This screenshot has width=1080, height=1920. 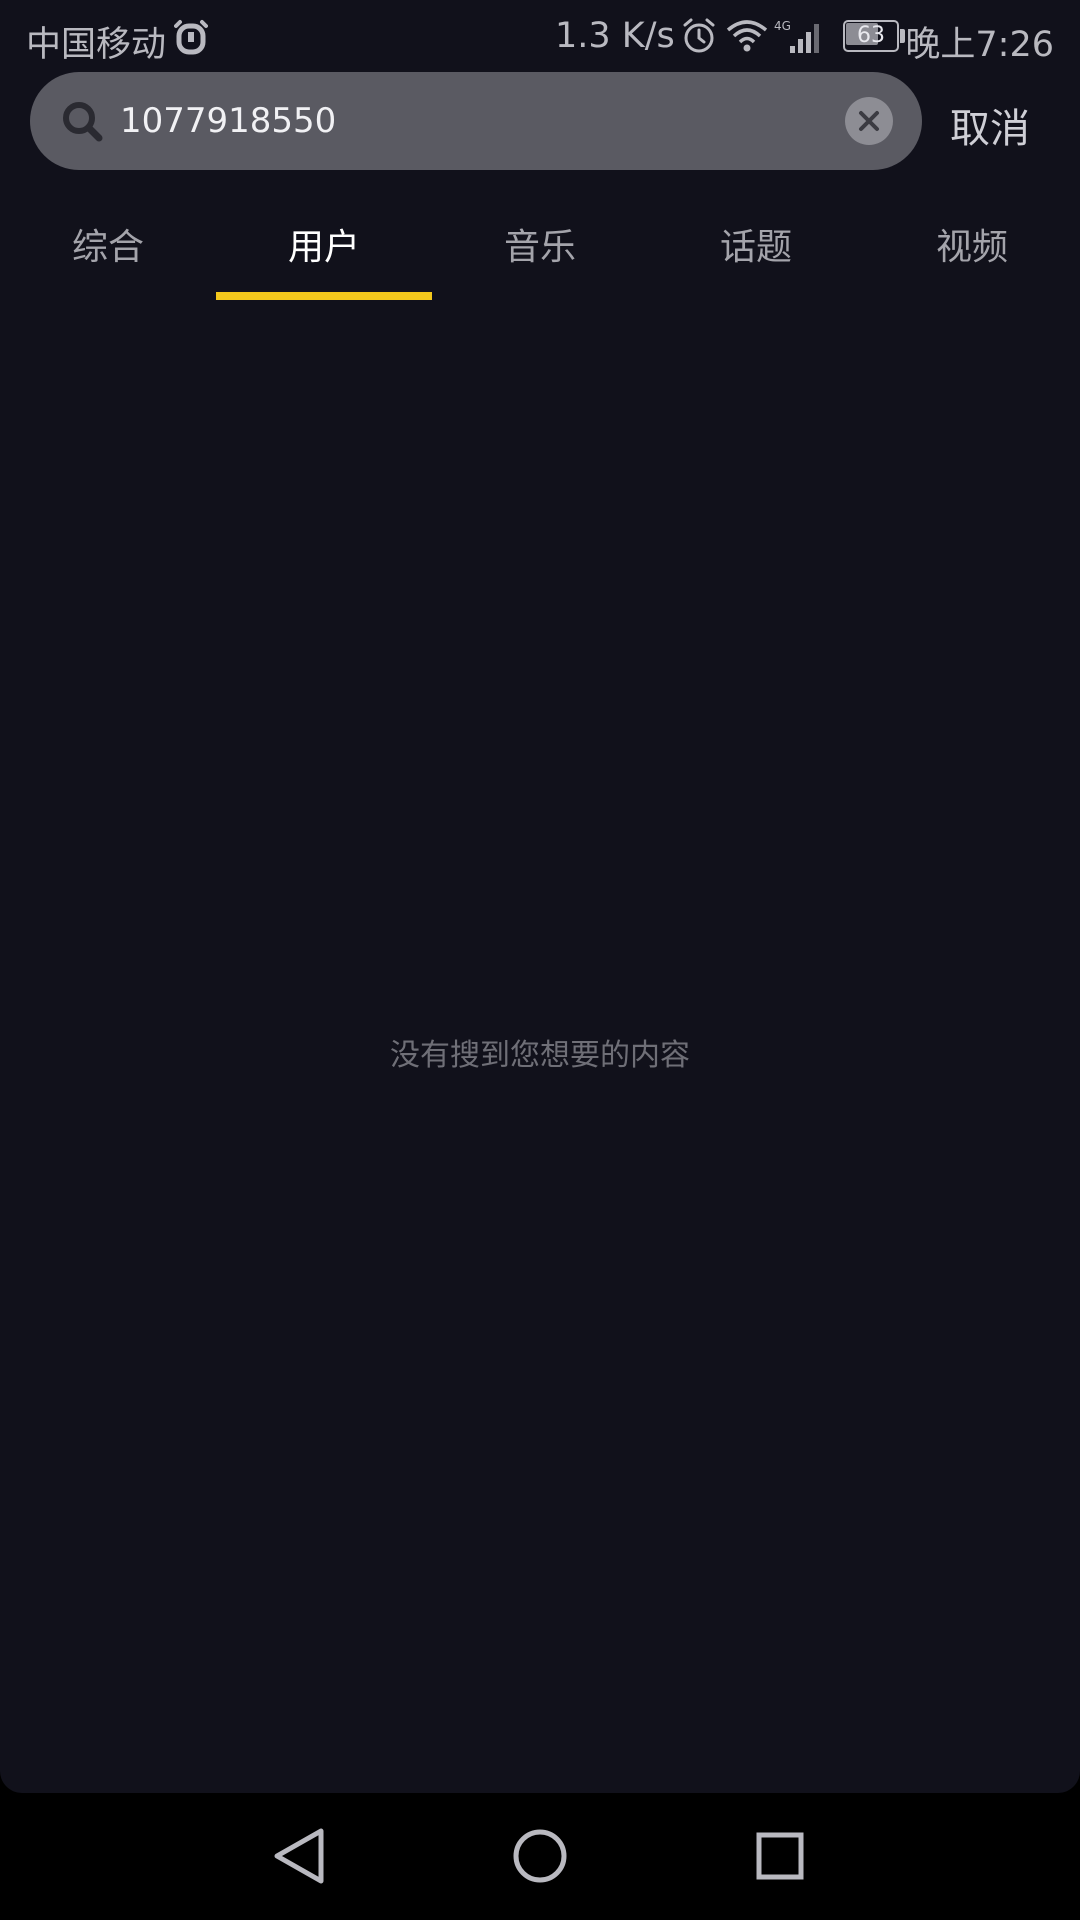 What do you see at coordinates (298, 1856) in the screenshot?
I see `back-icon` at bounding box center [298, 1856].